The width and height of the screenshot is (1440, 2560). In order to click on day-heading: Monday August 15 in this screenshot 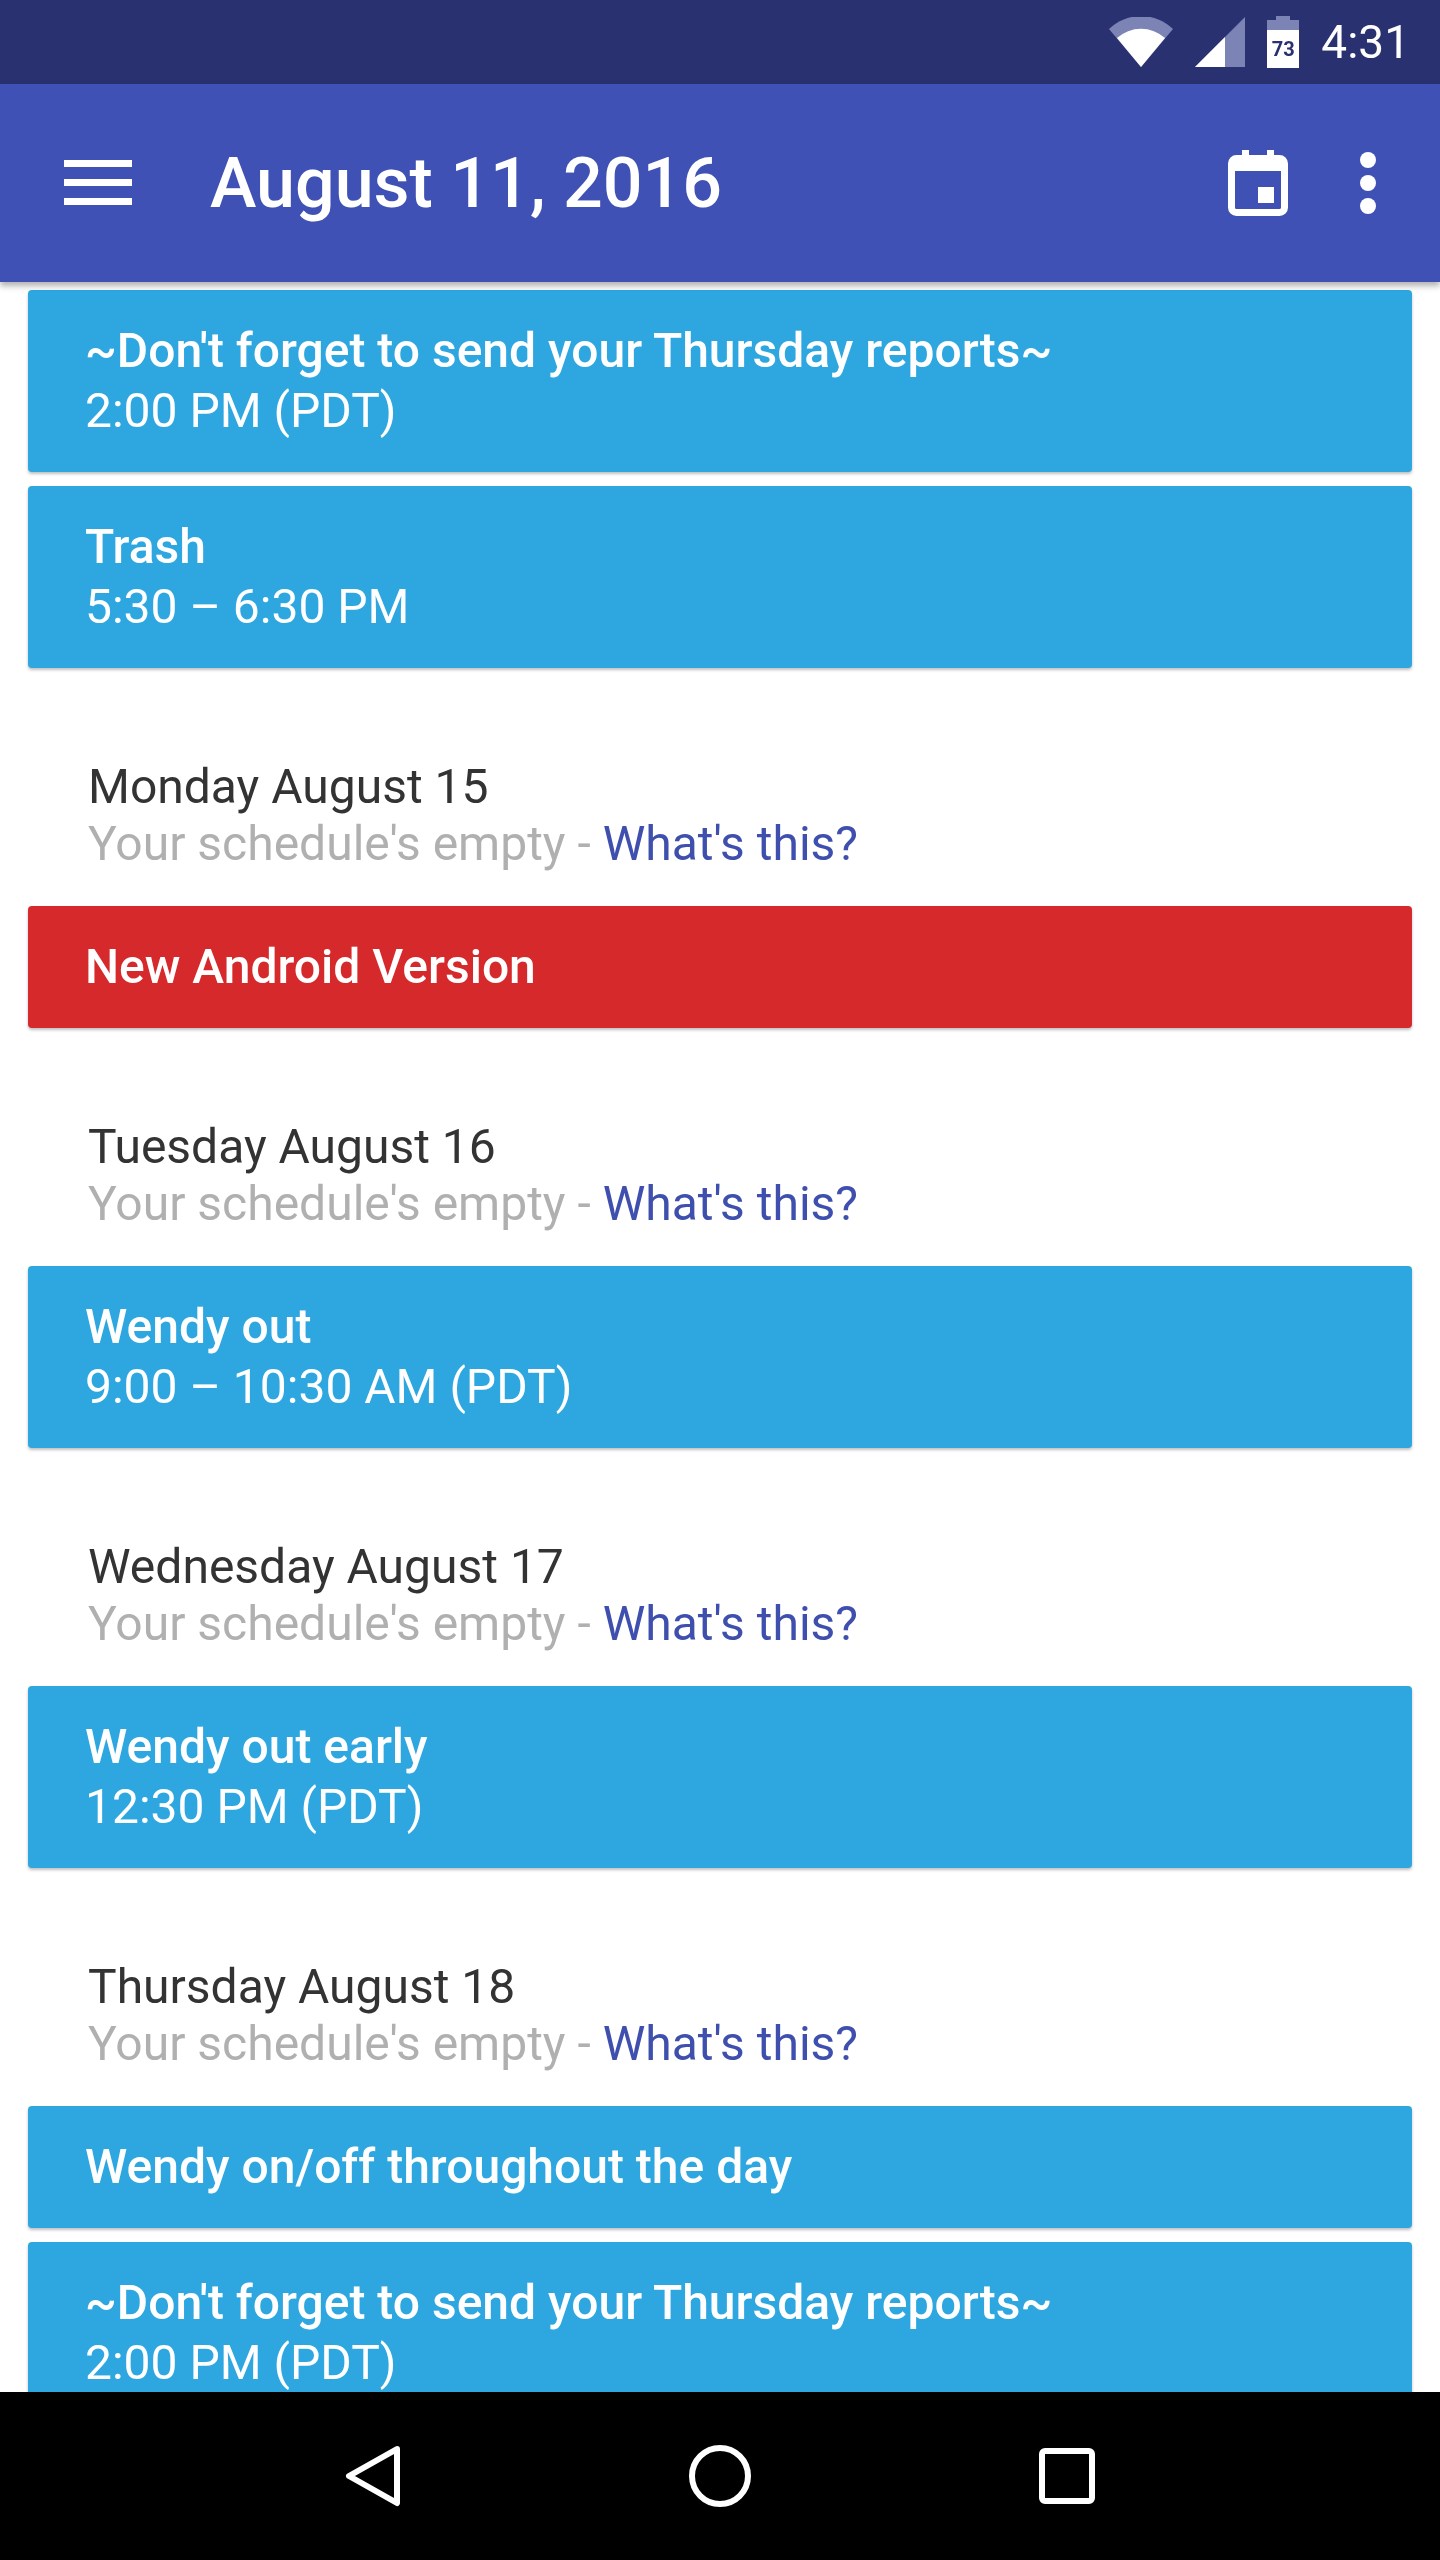, I will do `click(288, 786)`.